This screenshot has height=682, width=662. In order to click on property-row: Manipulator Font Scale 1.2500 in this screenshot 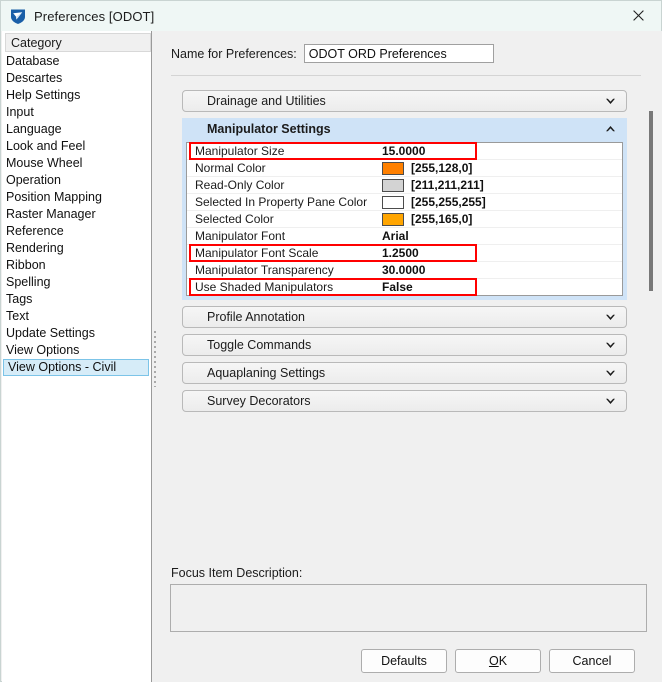, I will do `click(404, 253)`.